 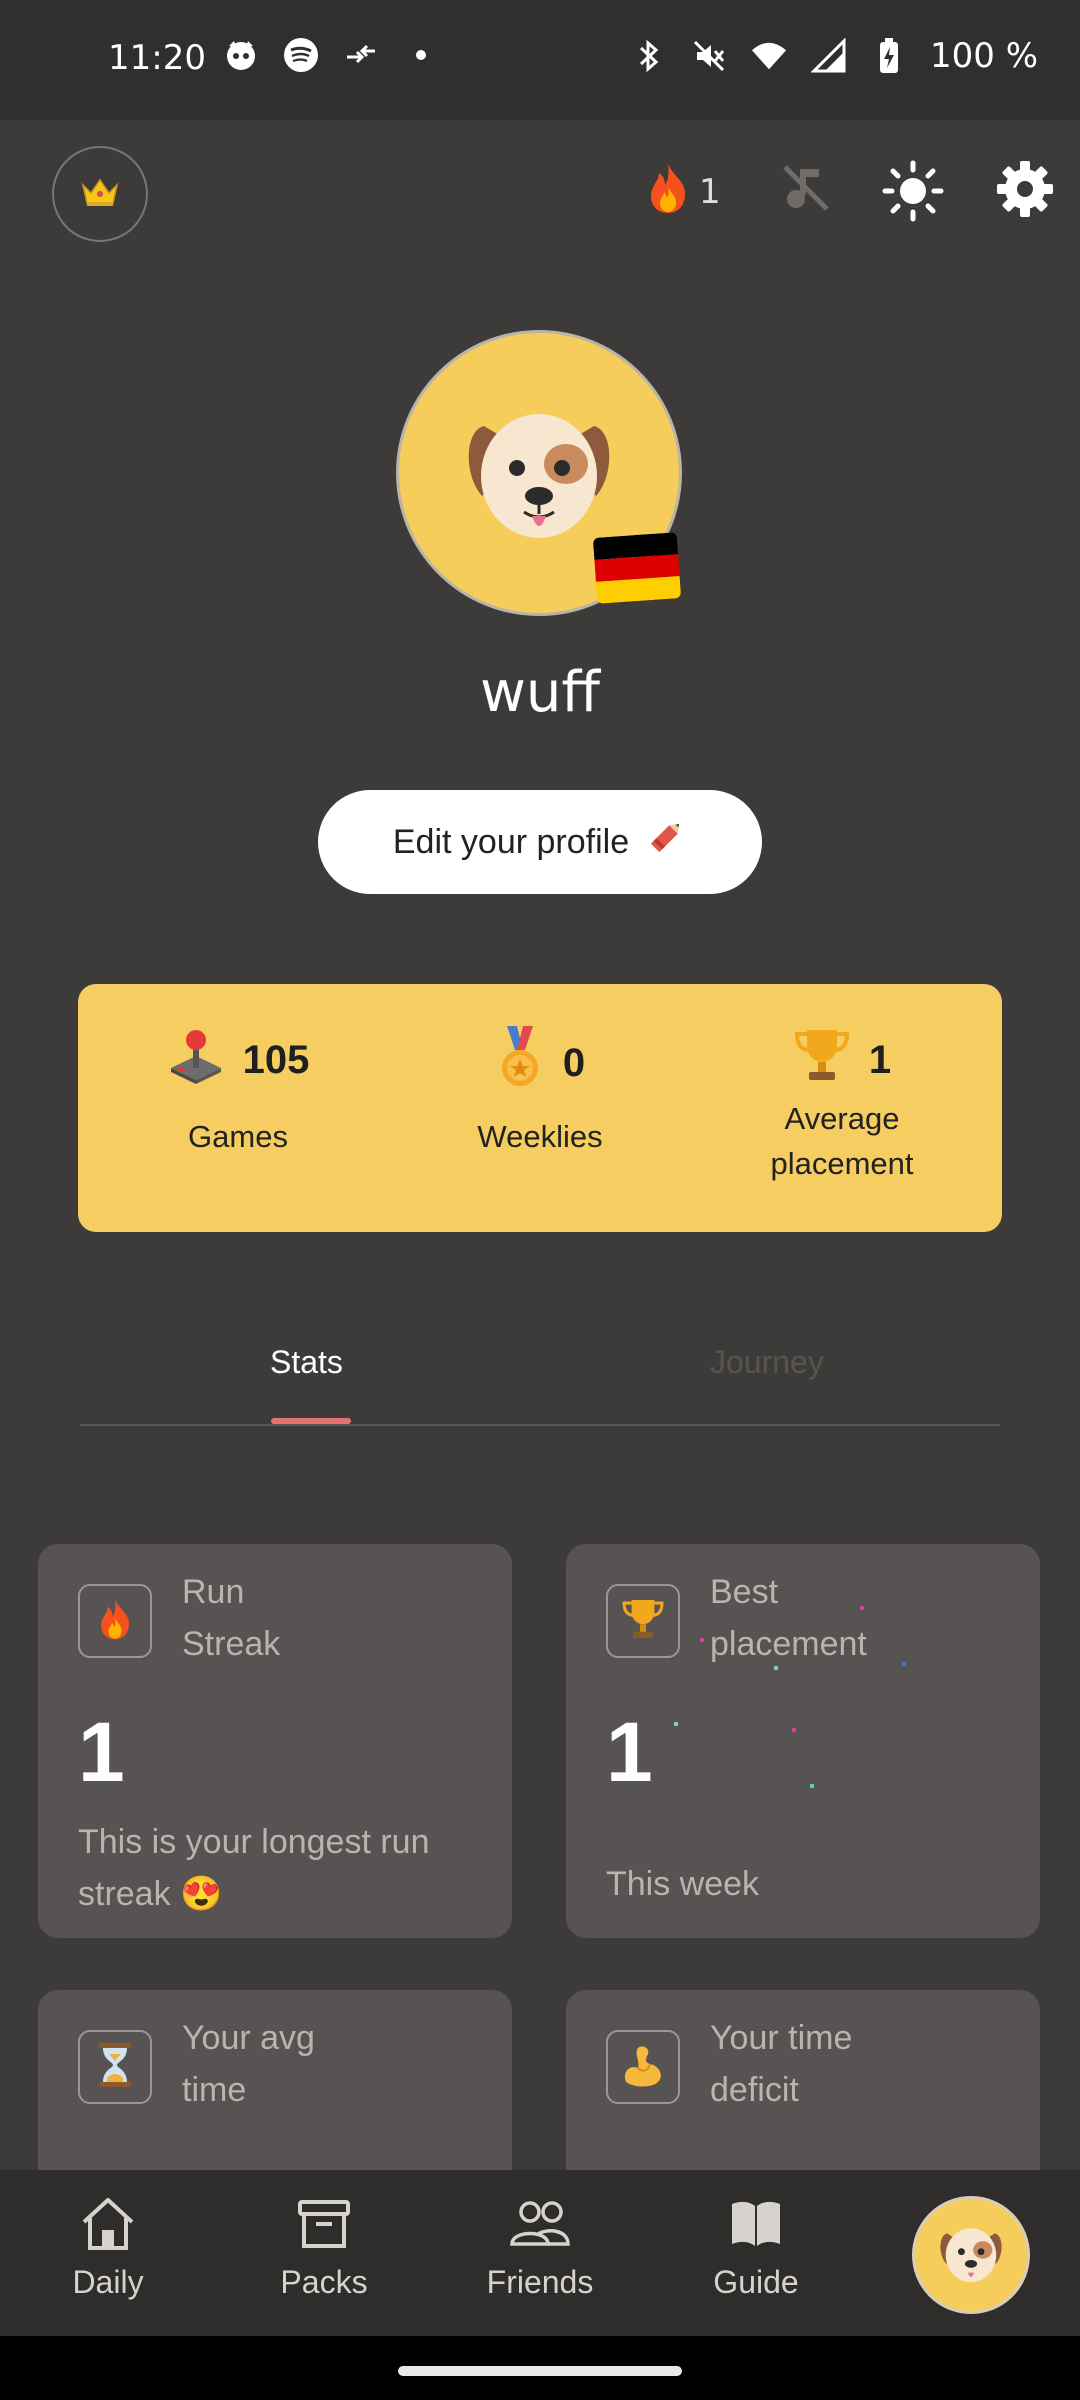 I want to click on stat-games: 105 Games, so click(x=238, y=1108).